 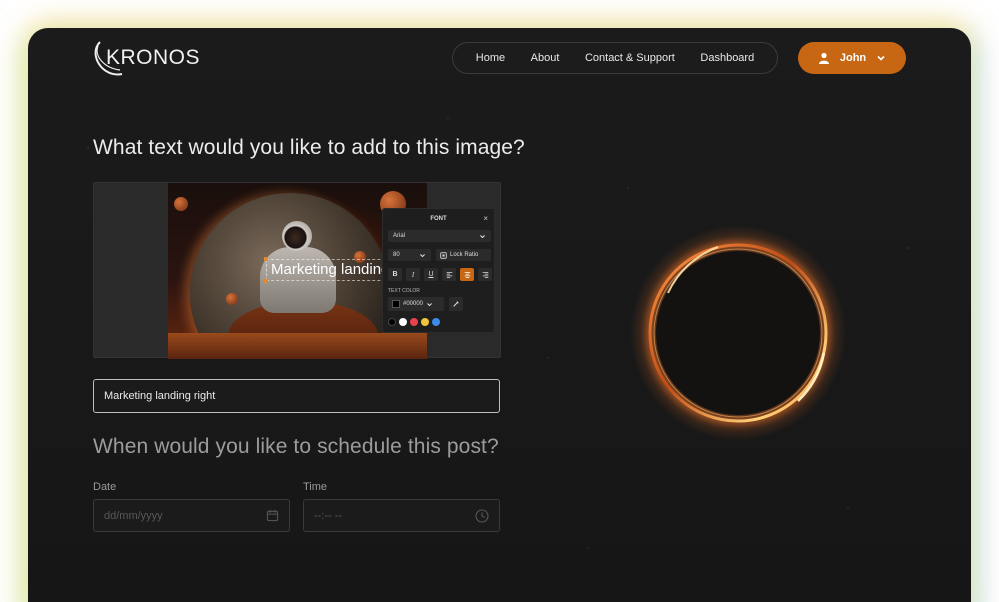 I want to click on text-color-value: #00000, so click(x=413, y=304).